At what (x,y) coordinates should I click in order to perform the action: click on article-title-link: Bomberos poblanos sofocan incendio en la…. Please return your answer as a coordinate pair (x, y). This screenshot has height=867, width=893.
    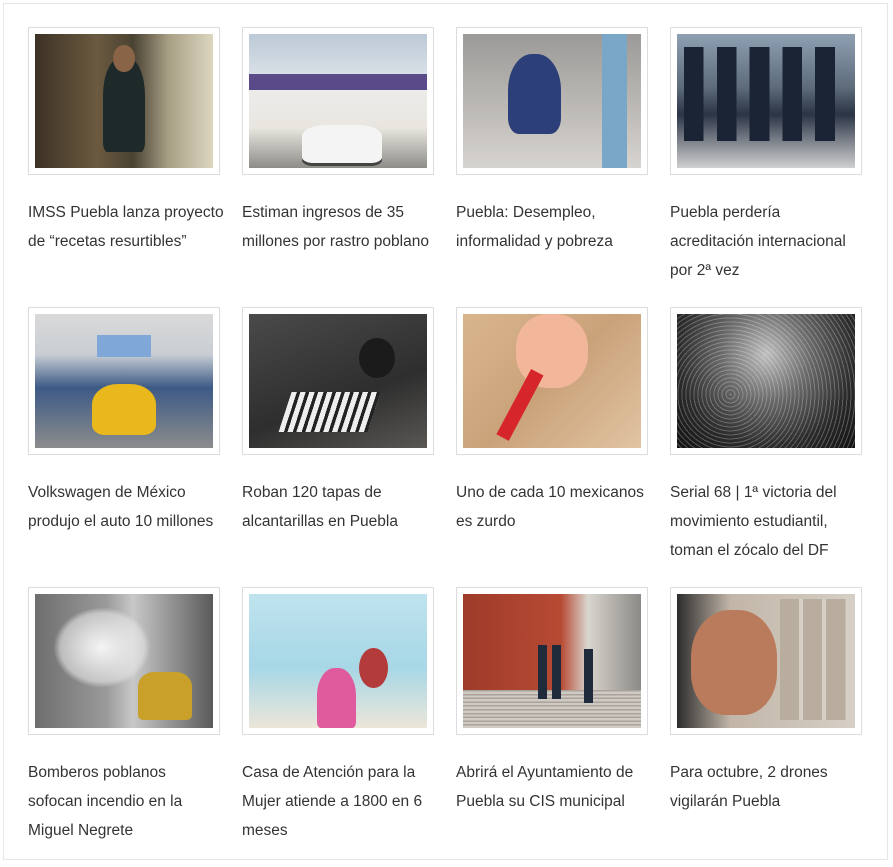
    Looking at the image, I should click on (126, 801).